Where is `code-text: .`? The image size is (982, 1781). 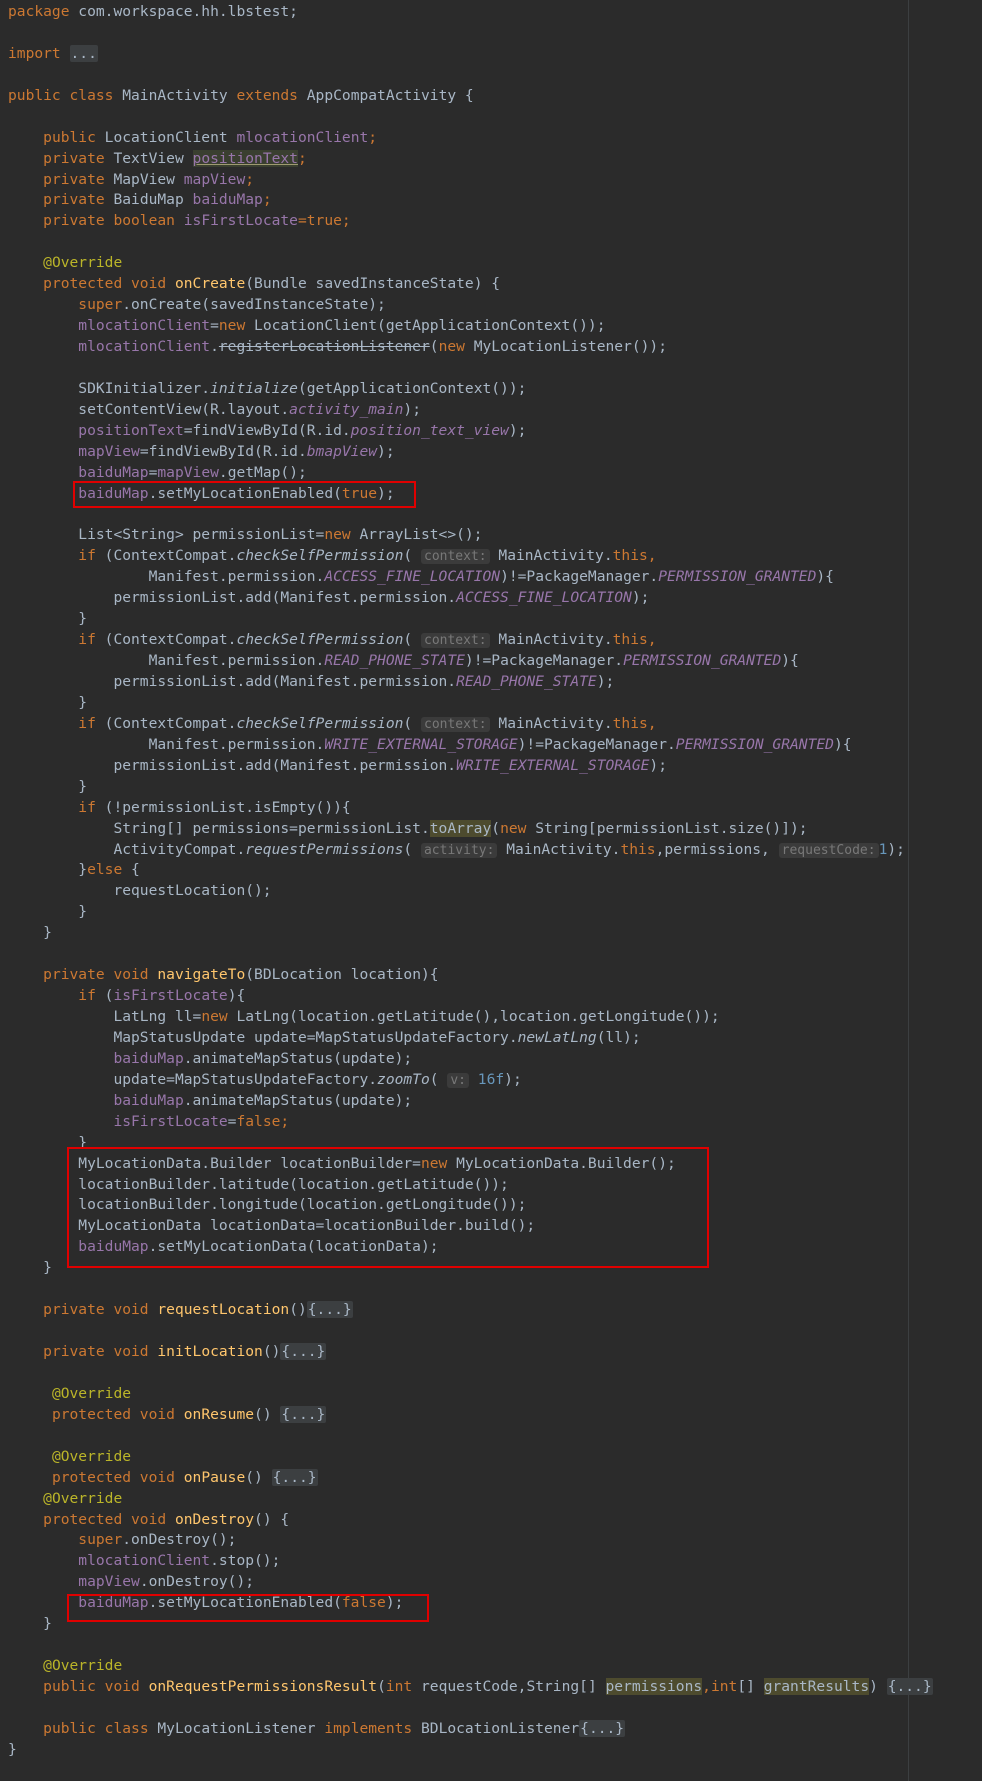
code-text: . is located at coordinates (214, 346).